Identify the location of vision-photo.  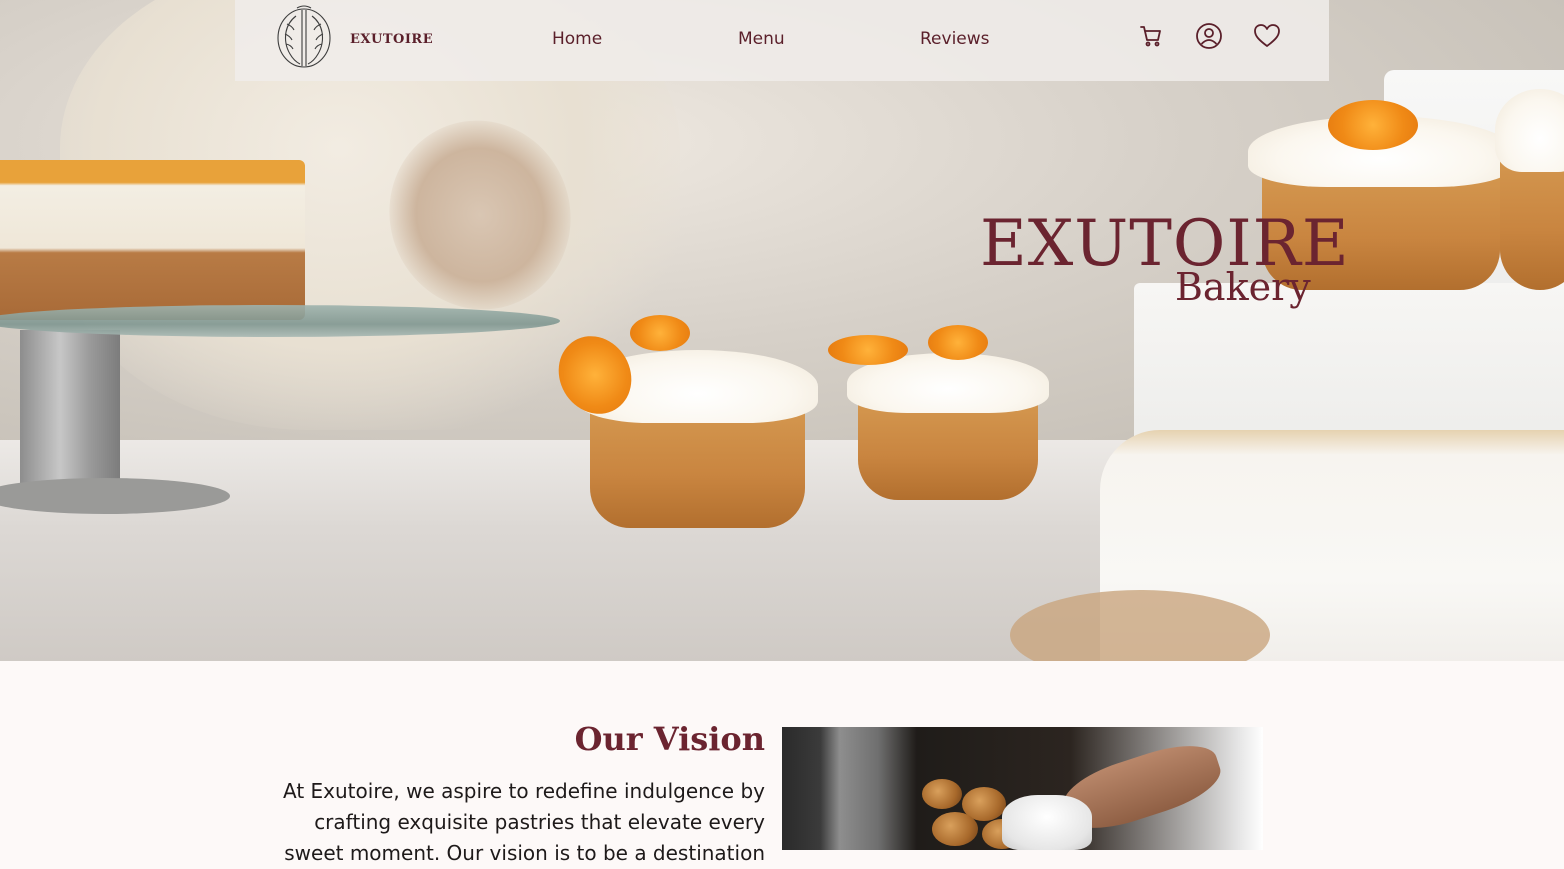
(1022, 788).